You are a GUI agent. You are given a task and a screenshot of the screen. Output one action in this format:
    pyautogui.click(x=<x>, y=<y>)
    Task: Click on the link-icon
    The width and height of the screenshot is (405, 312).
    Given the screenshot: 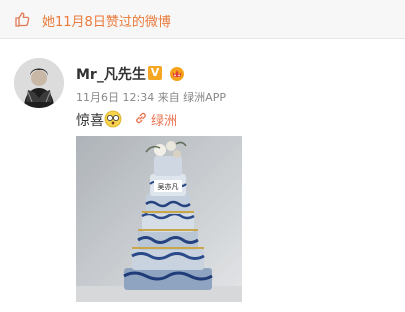 What is the action you would take?
    pyautogui.click(x=141, y=118)
    